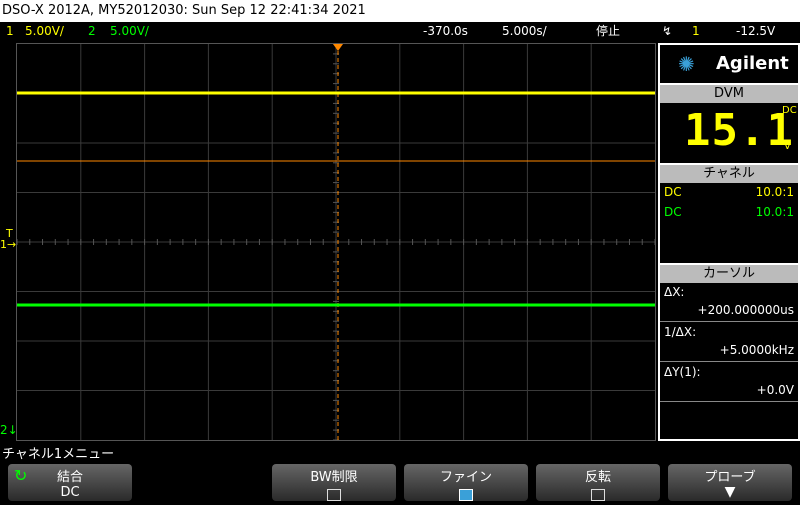  I want to click on fine-checkbox, so click(466, 495).